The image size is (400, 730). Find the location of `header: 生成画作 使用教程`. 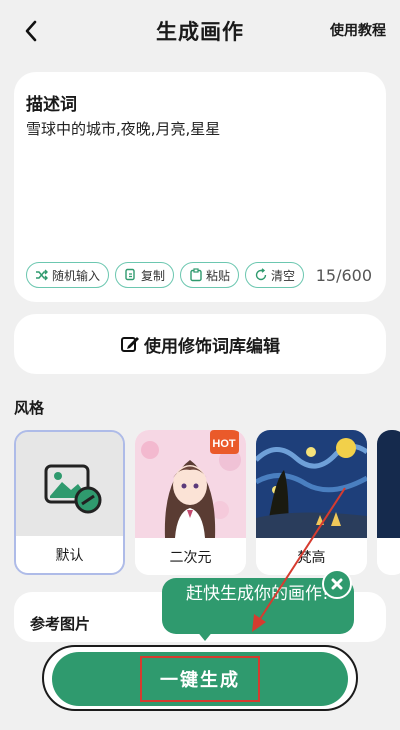

header: 生成画作 使用教程 is located at coordinates (200, 31).